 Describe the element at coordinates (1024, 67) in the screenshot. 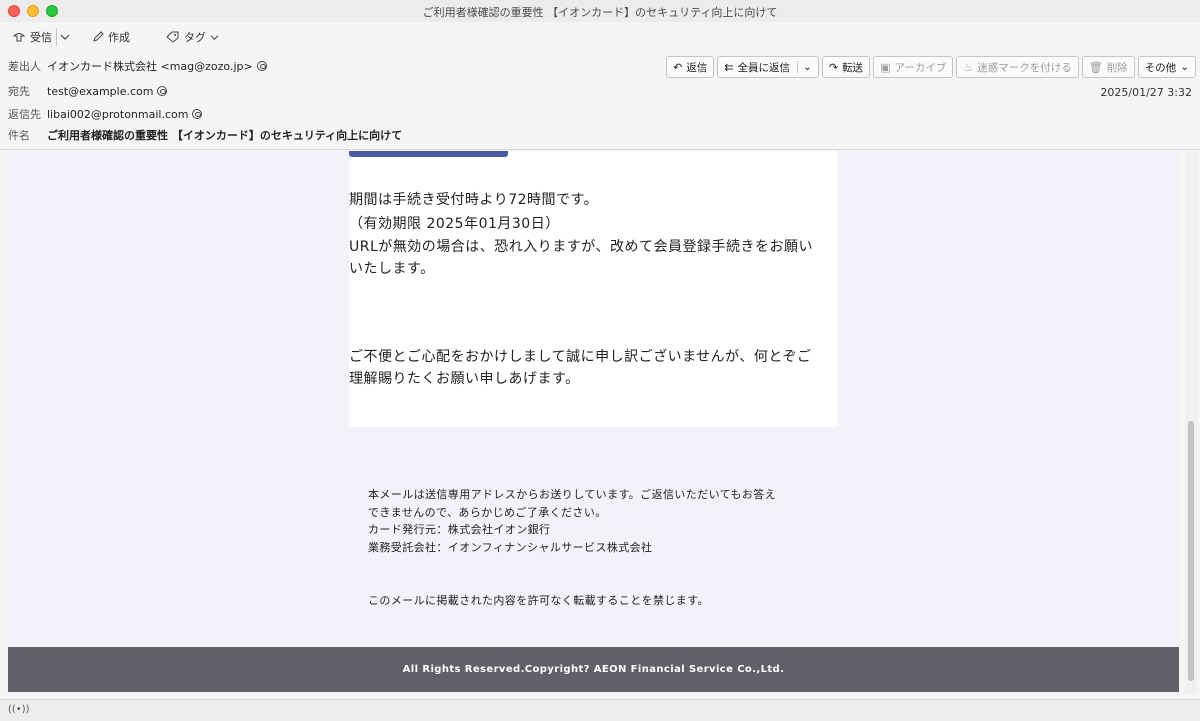

I see `junk-label: 迷惑マークを付ける` at that location.